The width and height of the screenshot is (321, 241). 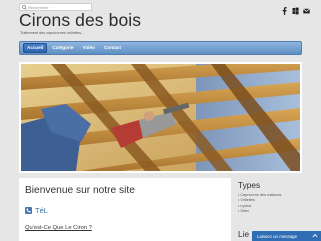 I want to click on sidebar-title-types: Types, so click(x=249, y=185).